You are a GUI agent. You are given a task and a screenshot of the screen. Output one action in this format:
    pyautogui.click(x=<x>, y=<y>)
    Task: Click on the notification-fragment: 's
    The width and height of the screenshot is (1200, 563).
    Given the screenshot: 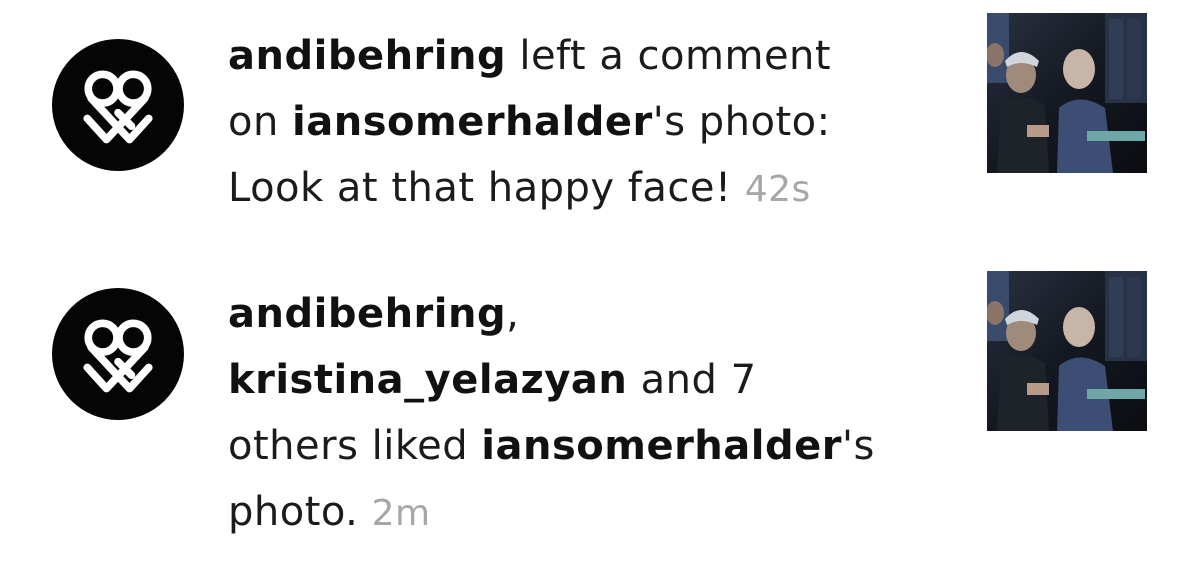 What is the action you would take?
    pyautogui.click(x=858, y=446)
    